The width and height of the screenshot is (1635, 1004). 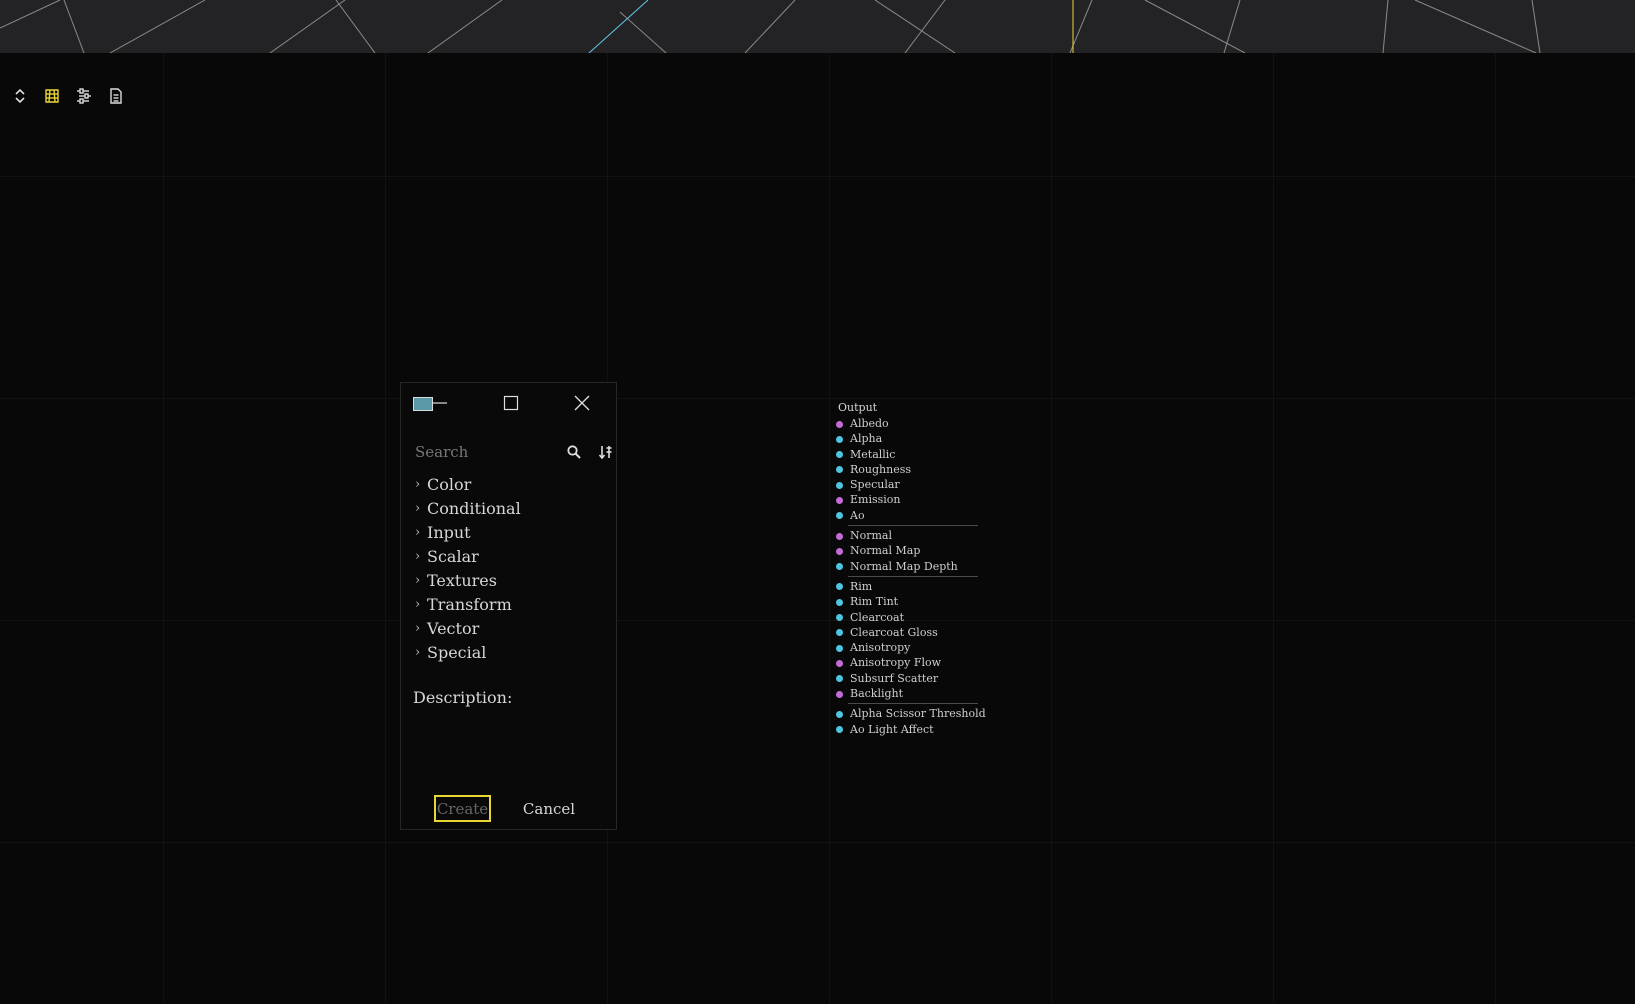 I want to click on port-label: Roughness, so click(x=880, y=469).